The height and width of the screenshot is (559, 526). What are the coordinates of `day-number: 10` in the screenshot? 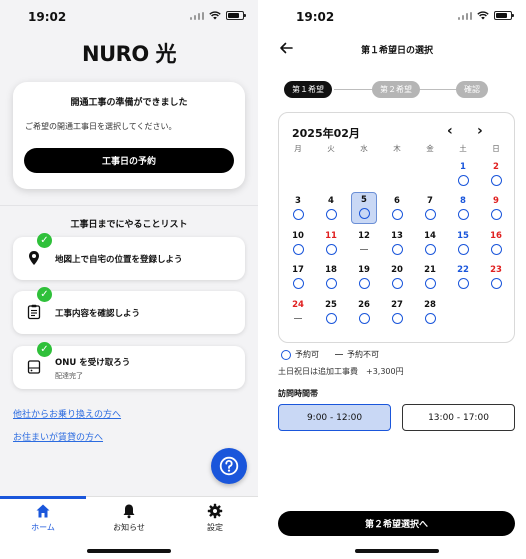 It's located at (298, 236).